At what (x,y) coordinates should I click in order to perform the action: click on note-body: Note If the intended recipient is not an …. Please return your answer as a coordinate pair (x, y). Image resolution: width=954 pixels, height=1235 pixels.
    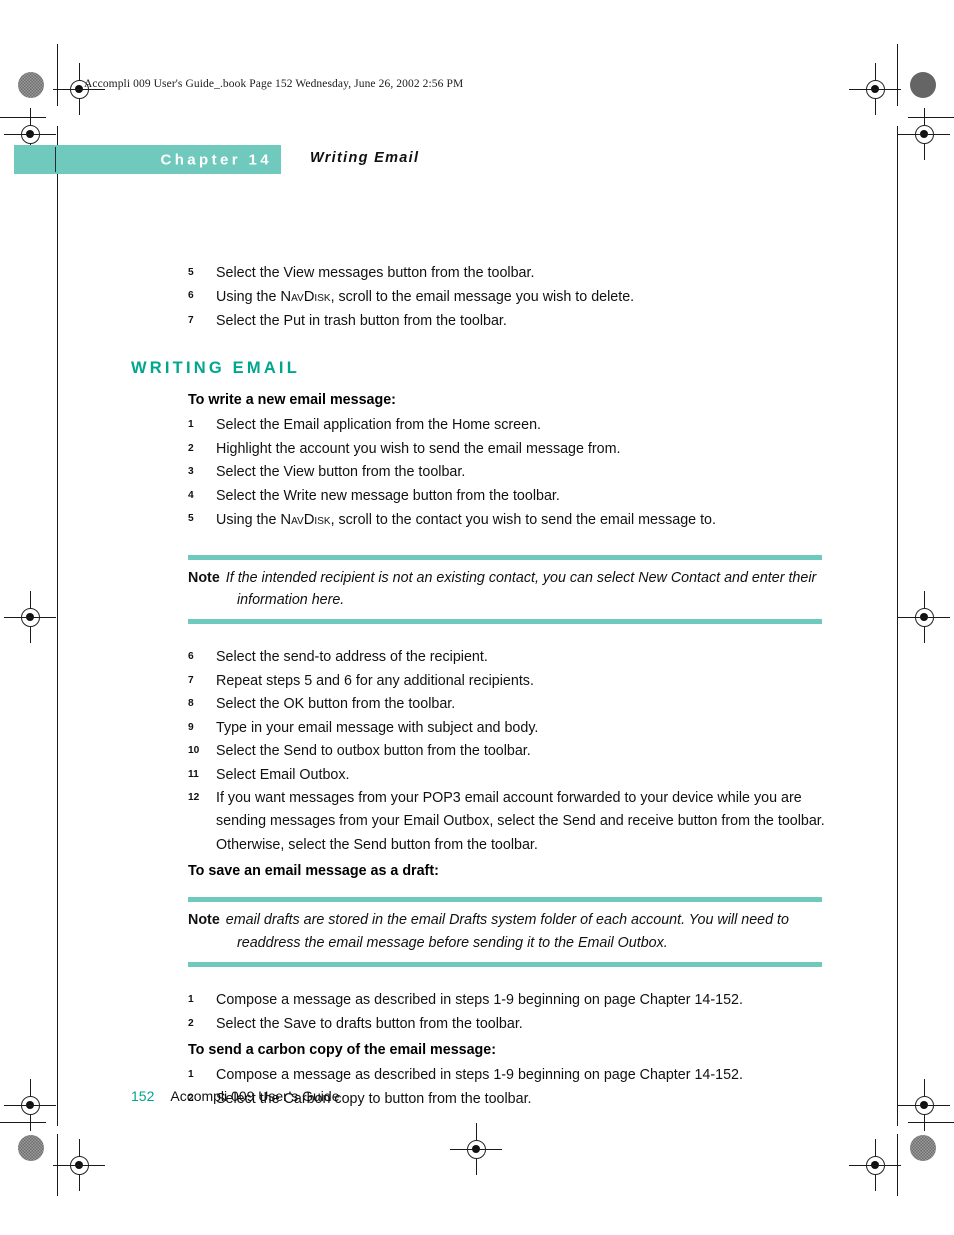
    Looking at the image, I should click on (505, 590).